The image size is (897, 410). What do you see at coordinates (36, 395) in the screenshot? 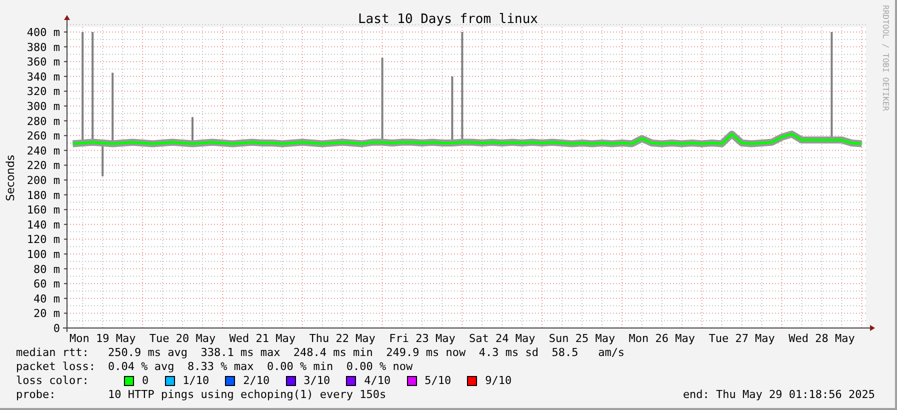
I see `legend-label: probe:` at bounding box center [36, 395].